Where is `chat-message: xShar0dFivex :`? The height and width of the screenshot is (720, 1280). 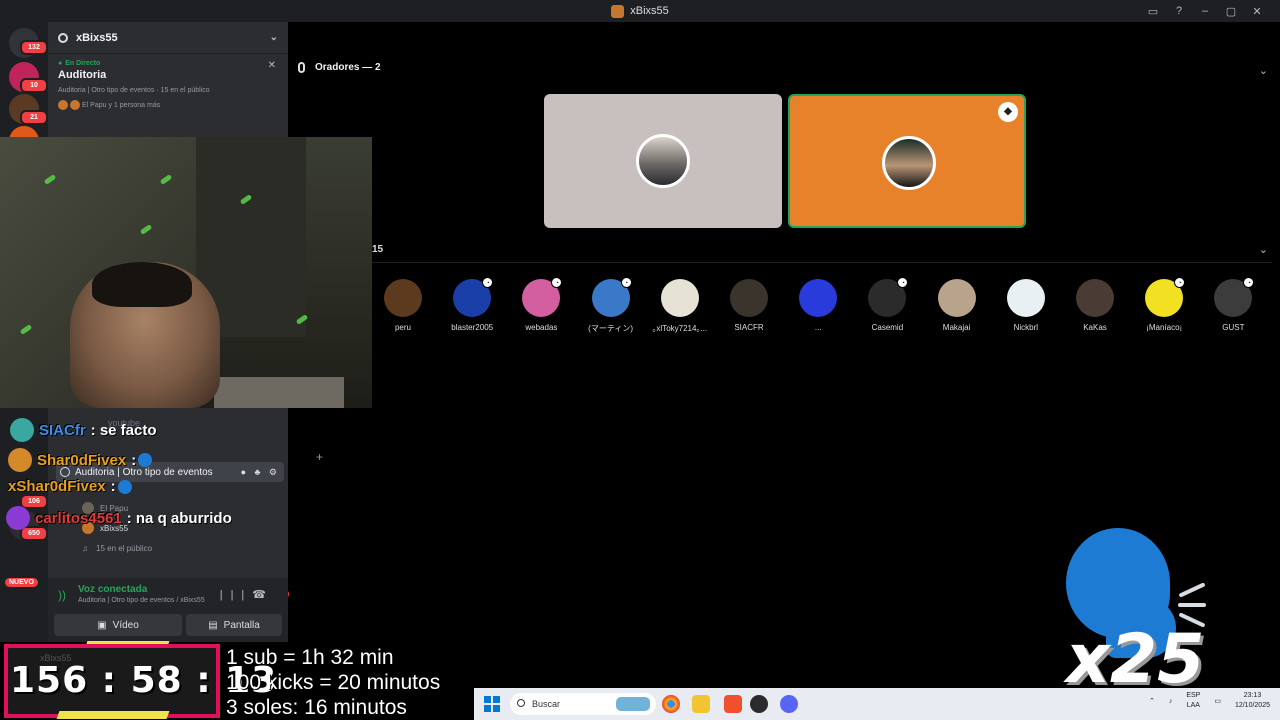 chat-message: xShar0dFivex : is located at coordinates (70, 486).